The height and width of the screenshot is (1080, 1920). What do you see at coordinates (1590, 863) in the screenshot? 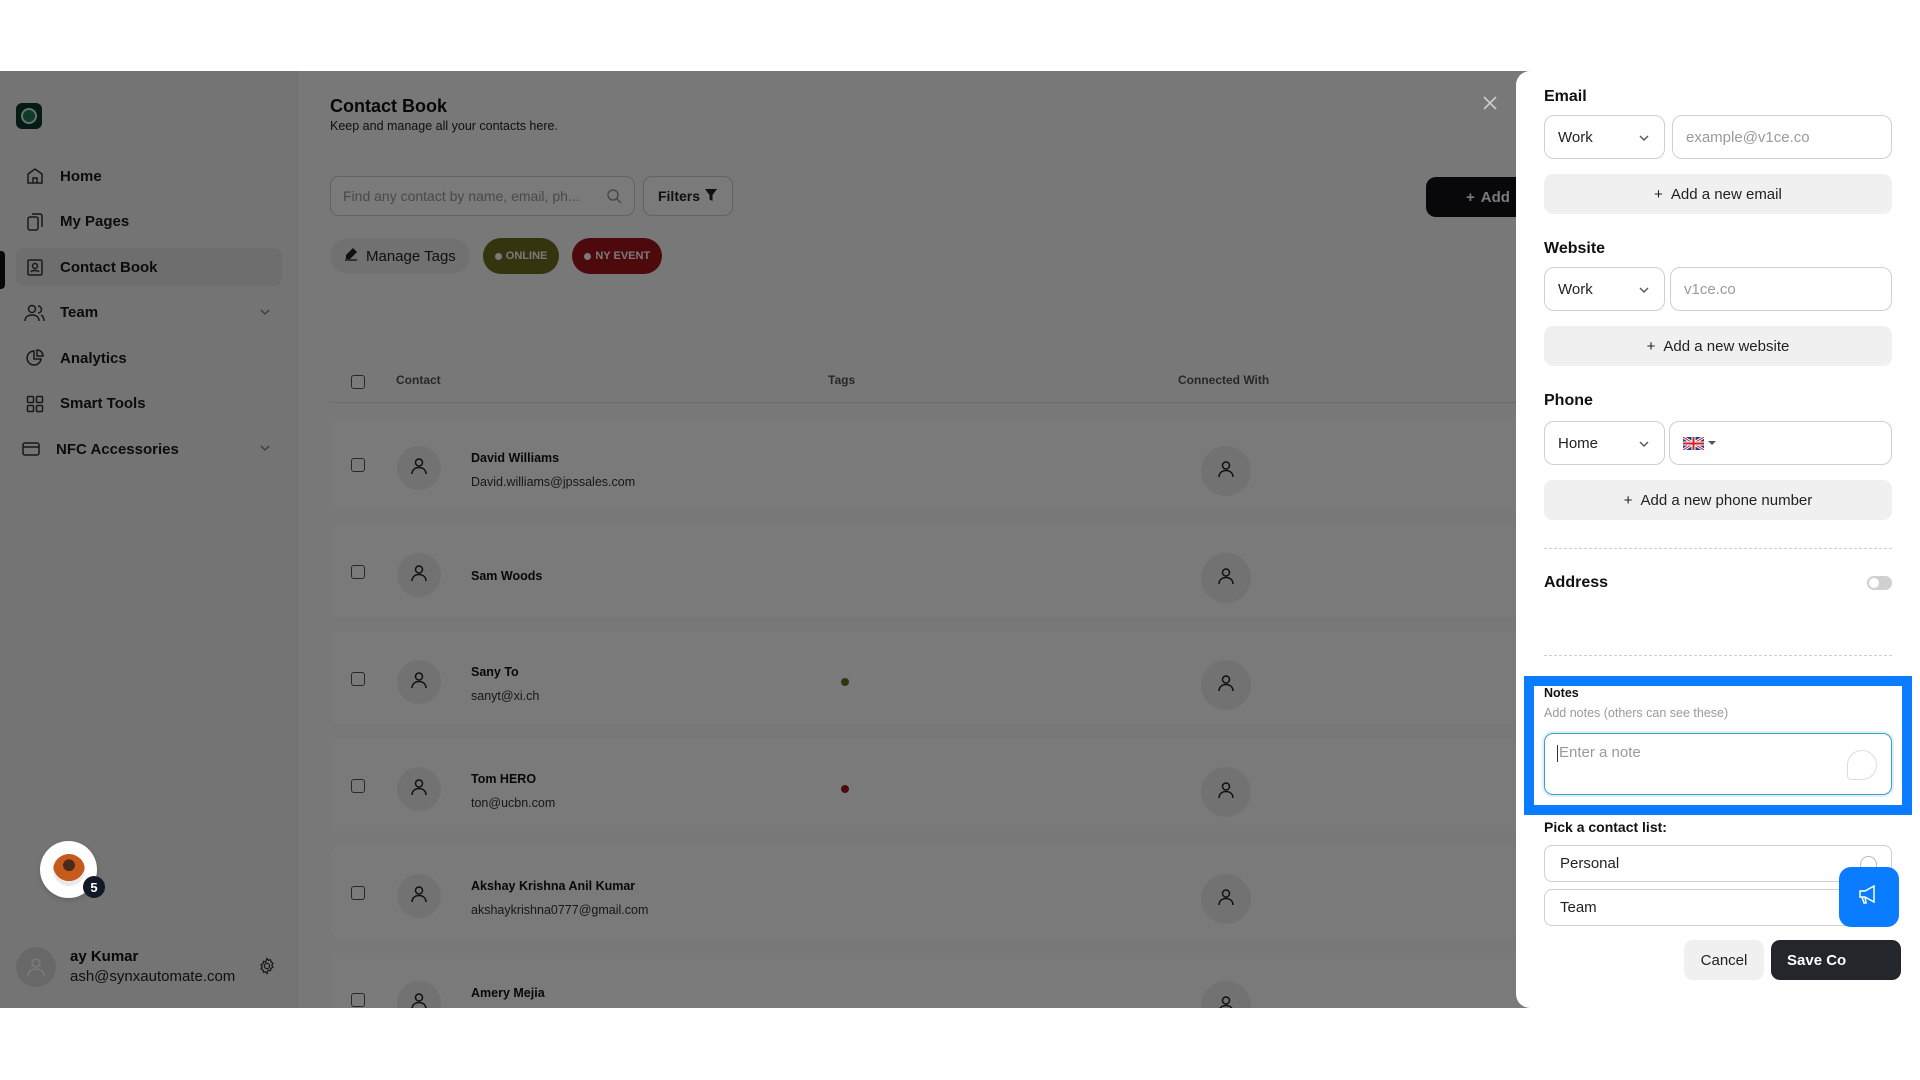
I see `option-label: Personal` at bounding box center [1590, 863].